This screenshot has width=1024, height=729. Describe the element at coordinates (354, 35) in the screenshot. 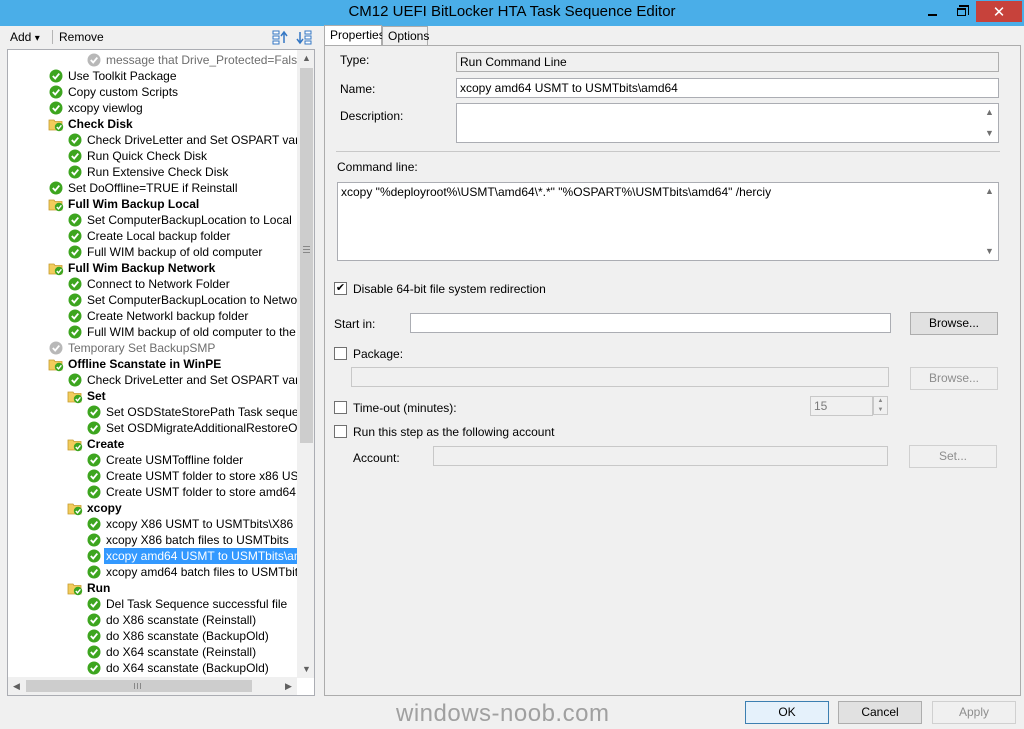

I see `tab-properties: Properties` at that location.